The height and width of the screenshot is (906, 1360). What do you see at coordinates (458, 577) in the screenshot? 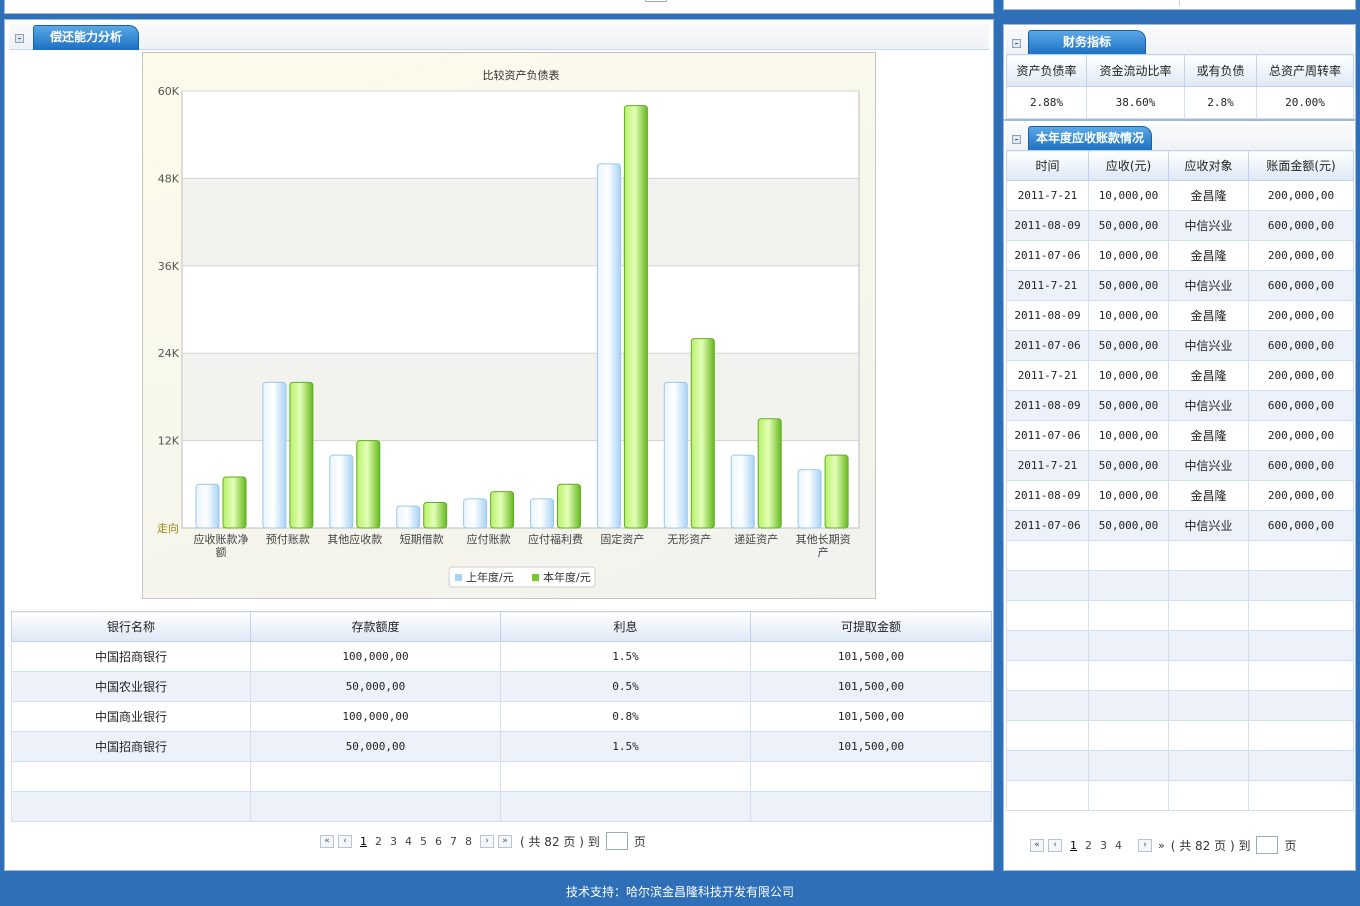
I see `legend-swatch-prev-year` at bounding box center [458, 577].